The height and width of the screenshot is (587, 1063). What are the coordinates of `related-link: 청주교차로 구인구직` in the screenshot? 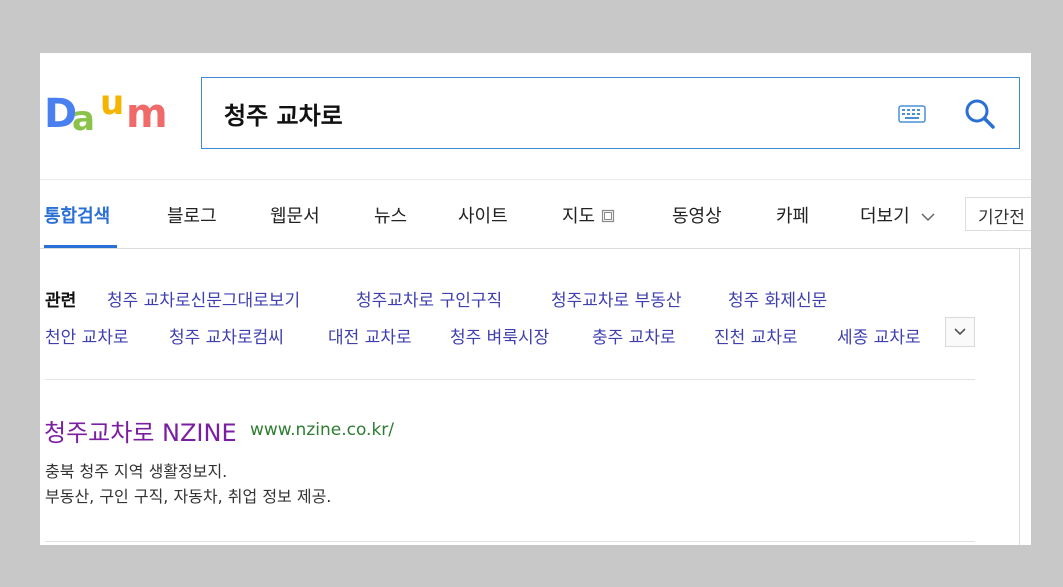 It's located at (429, 298).